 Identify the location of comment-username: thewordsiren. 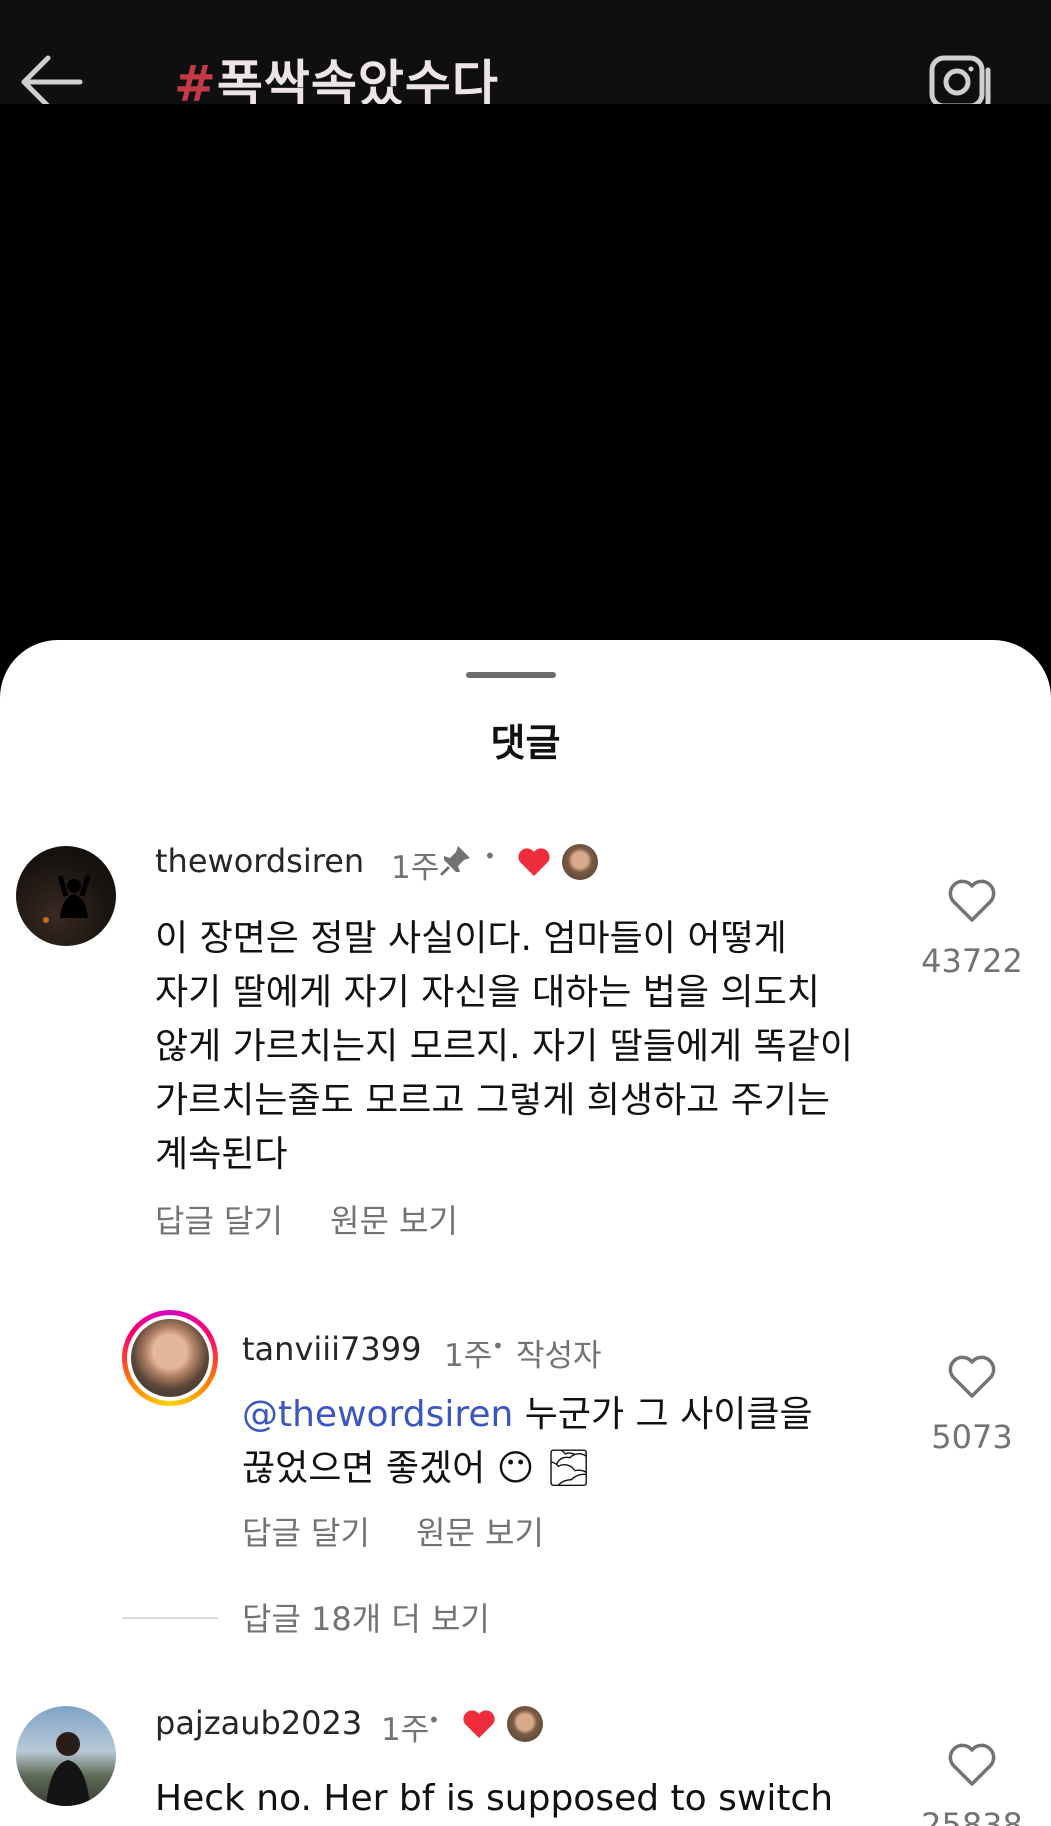
(259, 861).